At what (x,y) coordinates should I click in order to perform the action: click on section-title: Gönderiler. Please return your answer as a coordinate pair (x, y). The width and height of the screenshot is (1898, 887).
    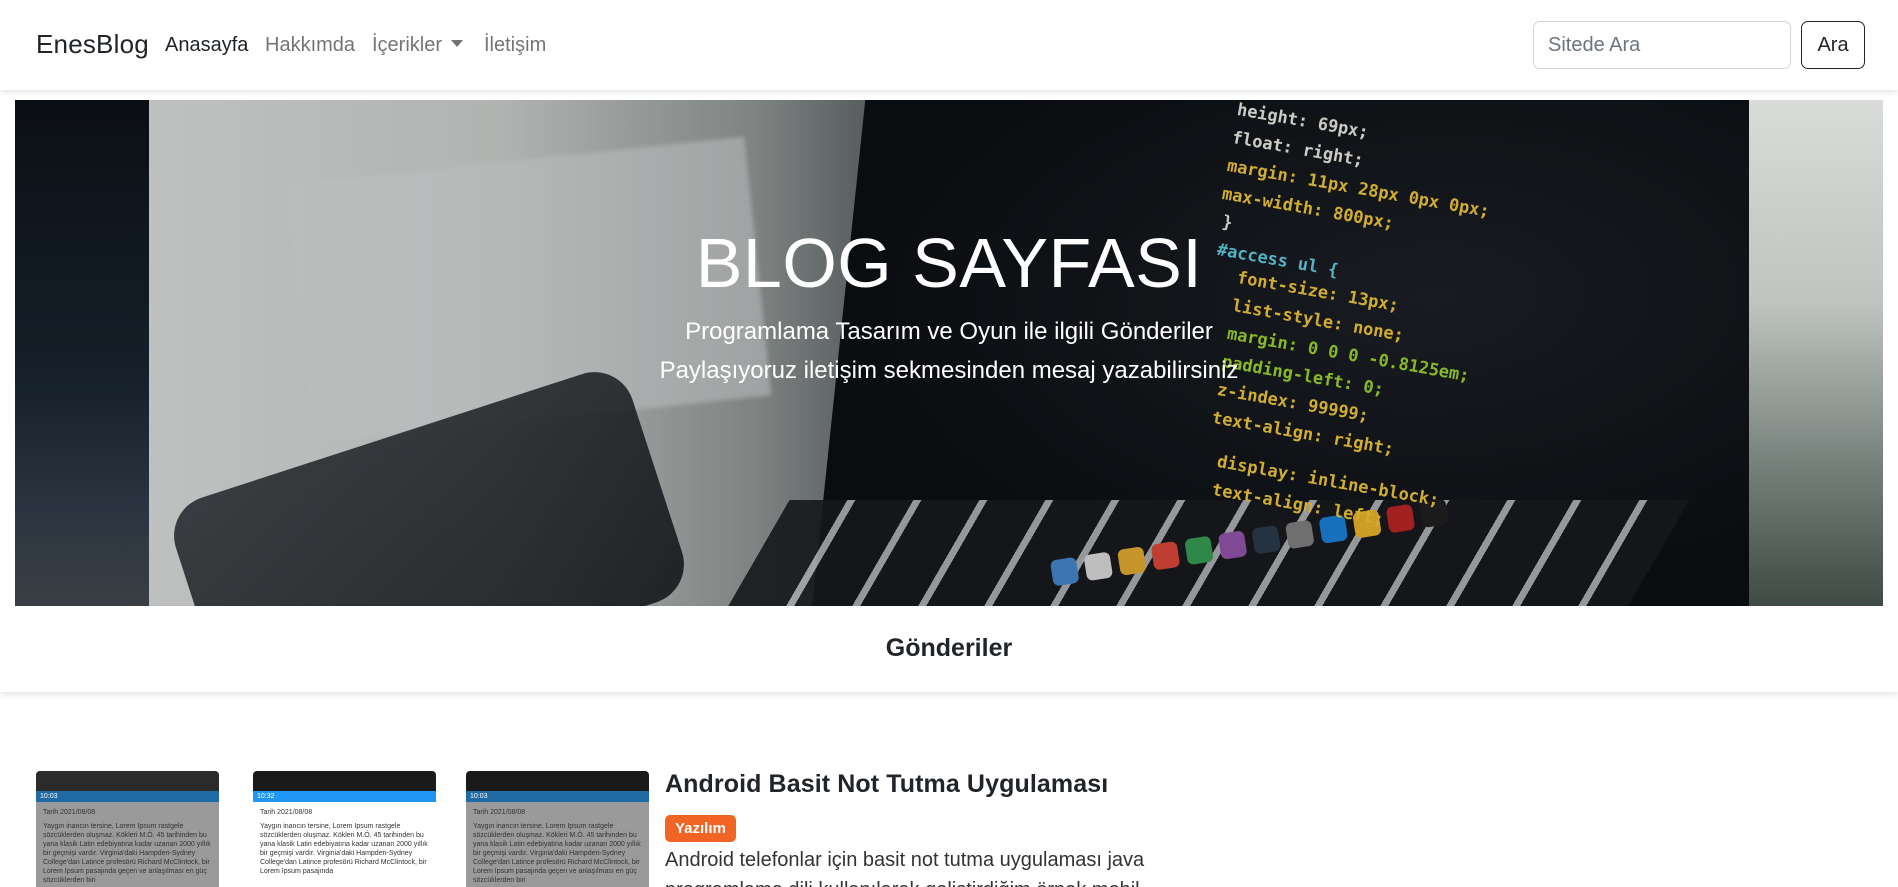
    Looking at the image, I should click on (949, 648).